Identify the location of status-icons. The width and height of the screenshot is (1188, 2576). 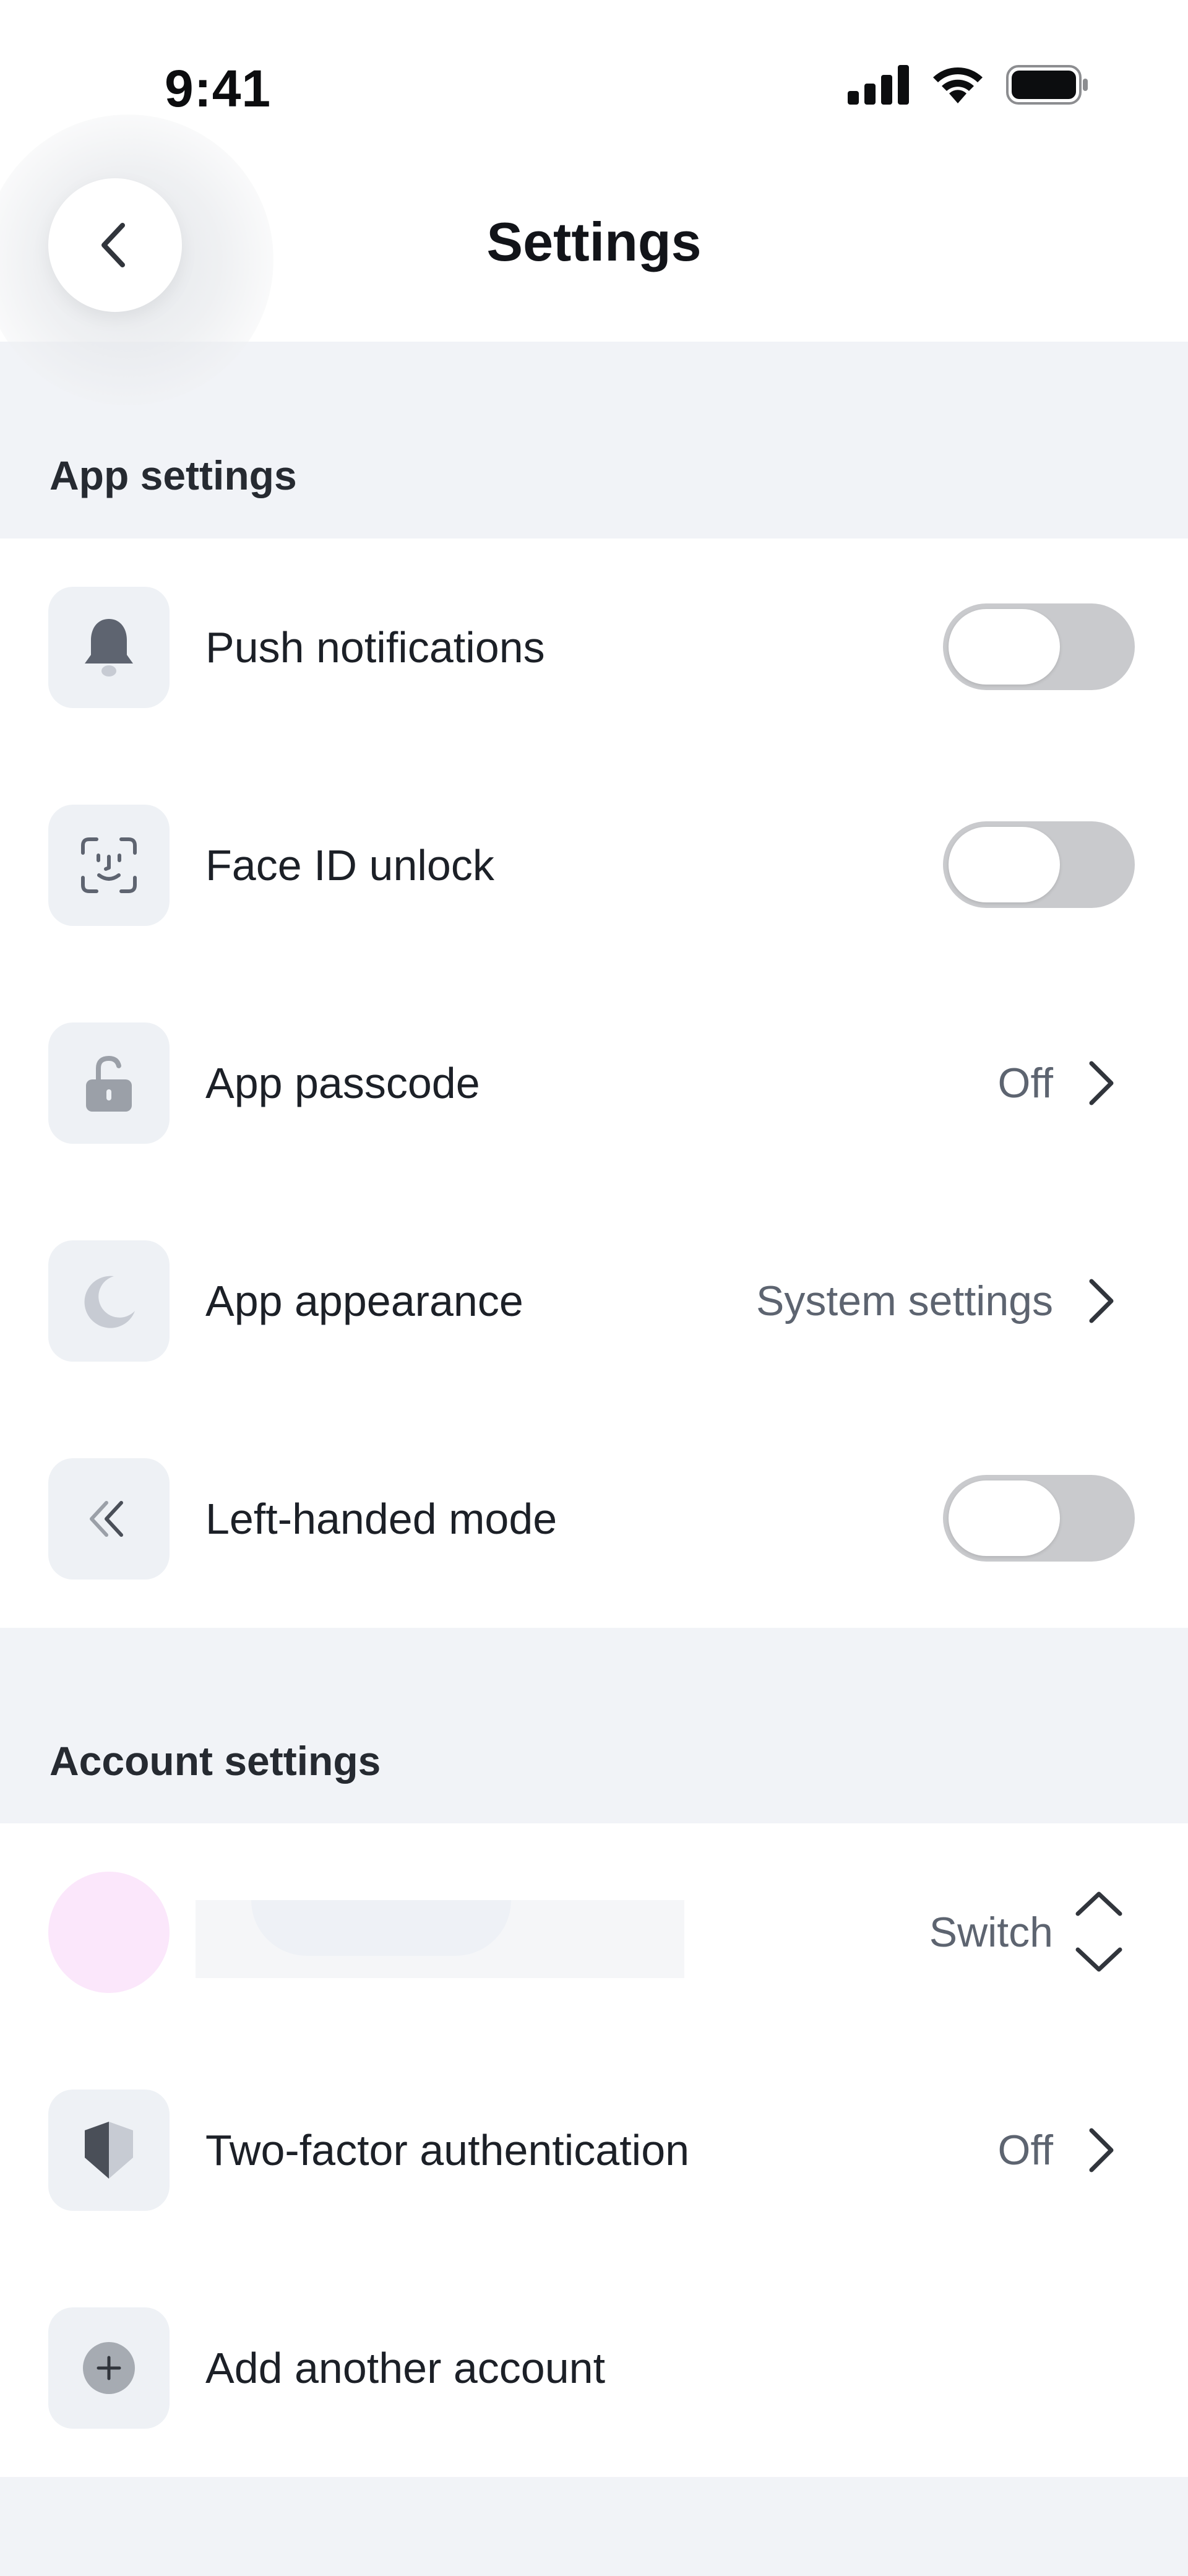
(968, 85).